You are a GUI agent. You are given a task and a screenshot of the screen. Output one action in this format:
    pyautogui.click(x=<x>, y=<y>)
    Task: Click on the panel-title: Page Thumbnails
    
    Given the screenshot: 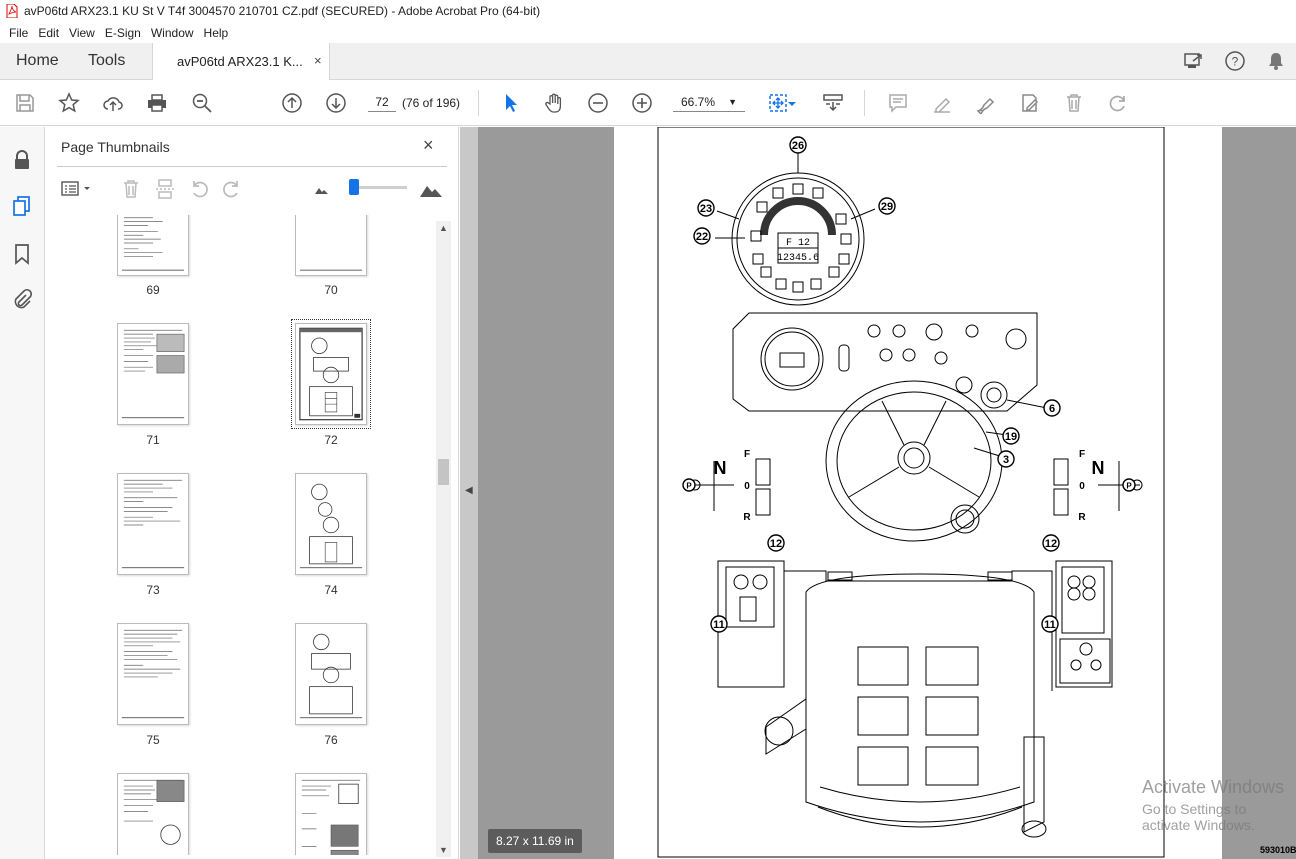 What is the action you would take?
    pyautogui.click(x=115, y=147)
    